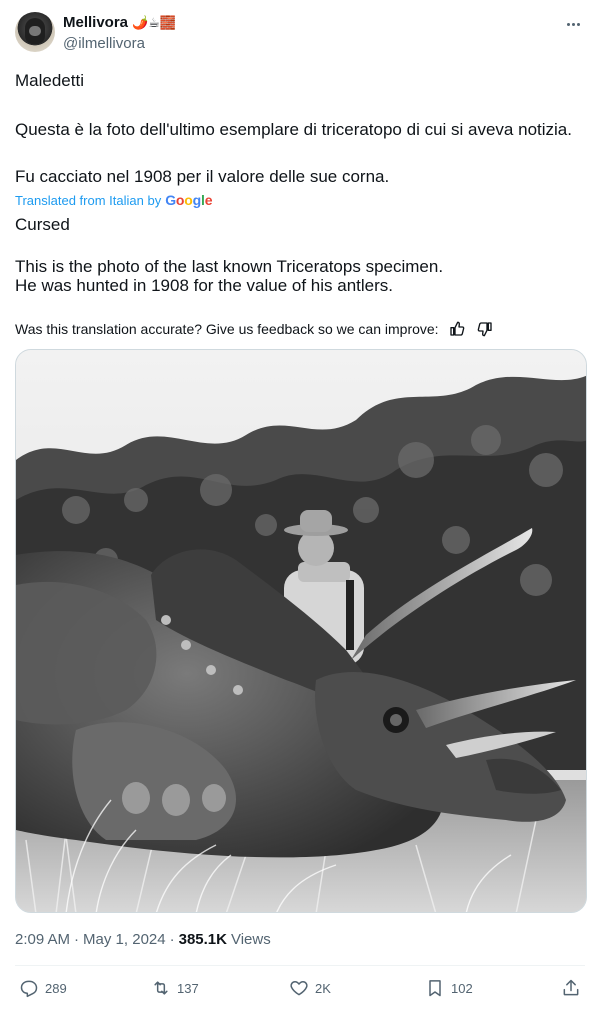  What do you see at coordinates (88, 200) in the screenshot?
I see `translated-by-label: Translated from Italian by` at bounding box center [88, 200].